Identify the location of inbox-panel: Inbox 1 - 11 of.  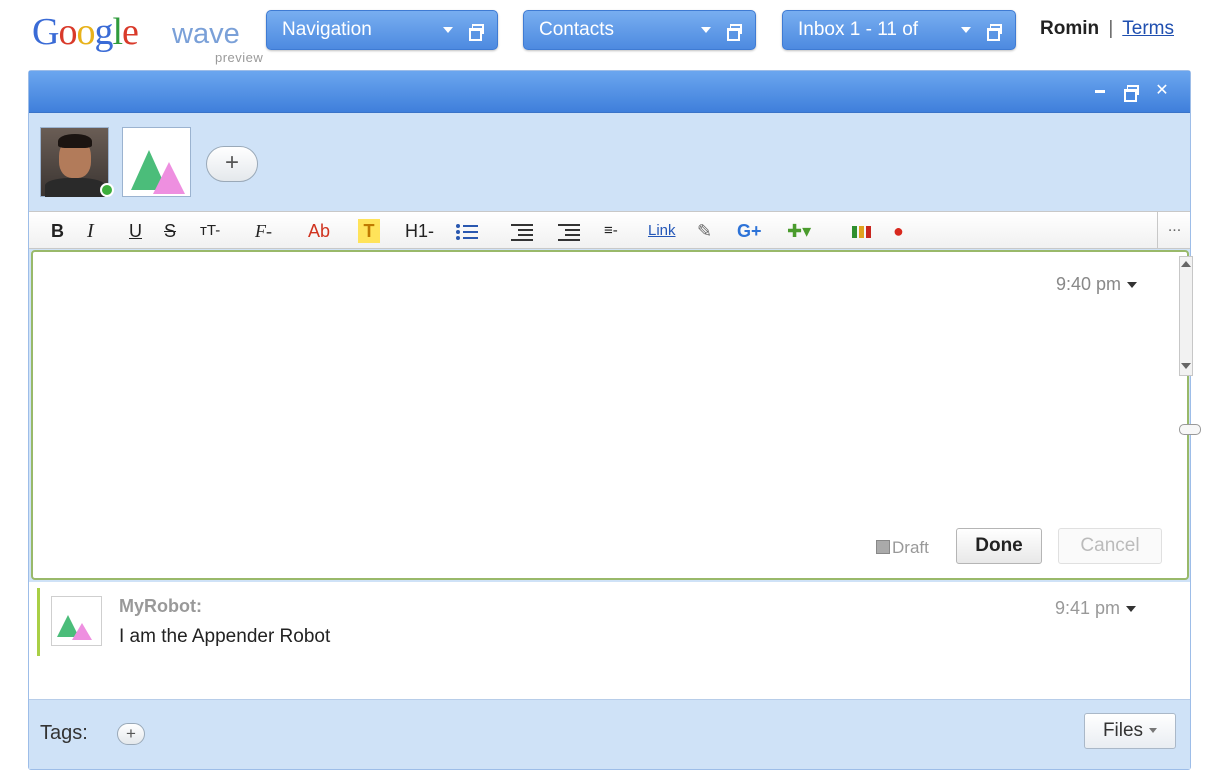
(899, 30).